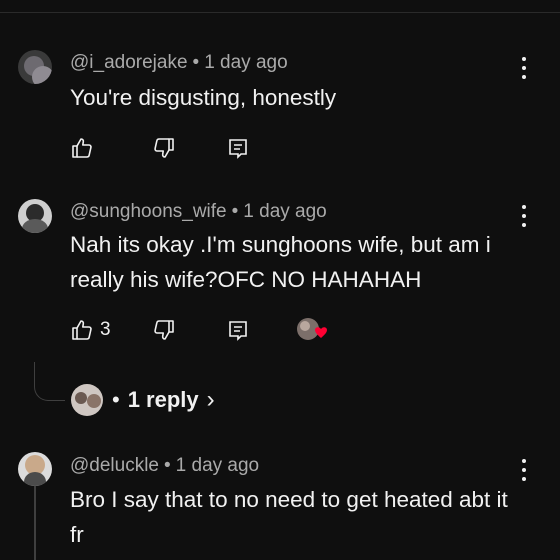 This screenshot has height=560, width=560. I want to click on comment-meta: @sunghoons_wife • 1 day ago, so click(198, 212).